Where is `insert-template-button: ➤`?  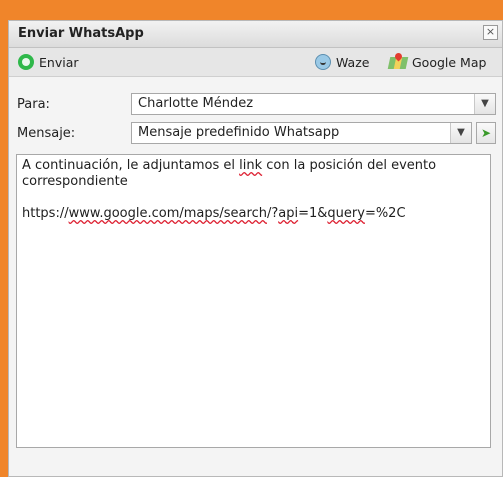 insert-template-button: ➤ is located at coordinates (486, 133).